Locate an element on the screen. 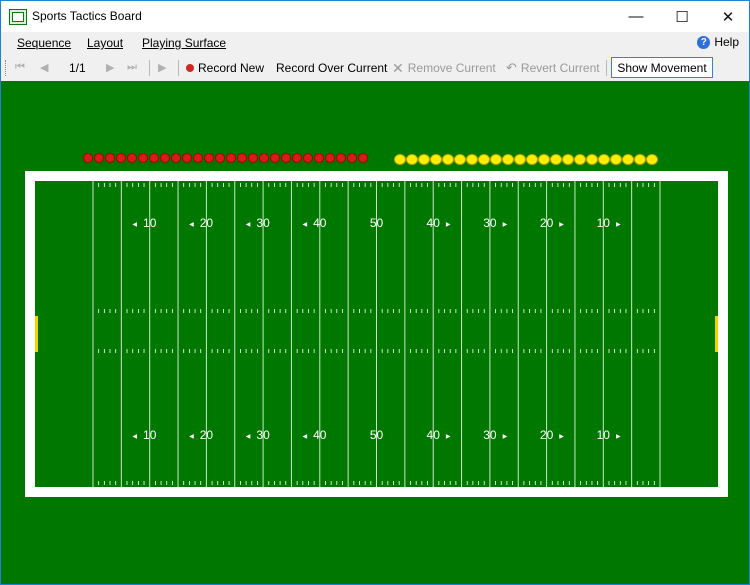  remove-icon: ✕ is located at coordinates (398, 68).